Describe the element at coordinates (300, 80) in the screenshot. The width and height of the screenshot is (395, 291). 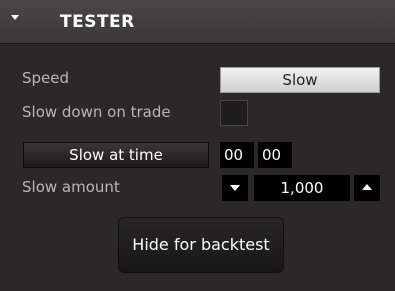
I see `speed-button: Slow` at that location.